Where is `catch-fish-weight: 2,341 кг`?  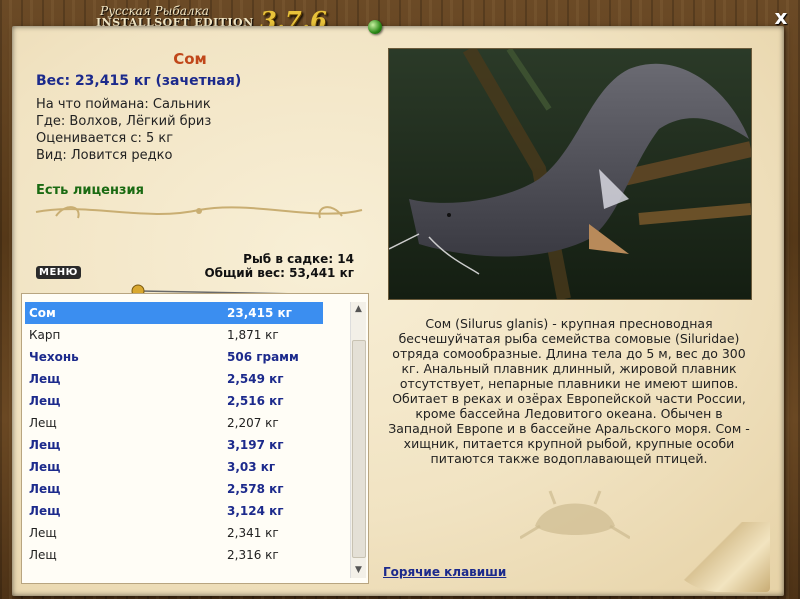
catch-fish-weight: 2,341 кг is located at coordinates (253, 533).